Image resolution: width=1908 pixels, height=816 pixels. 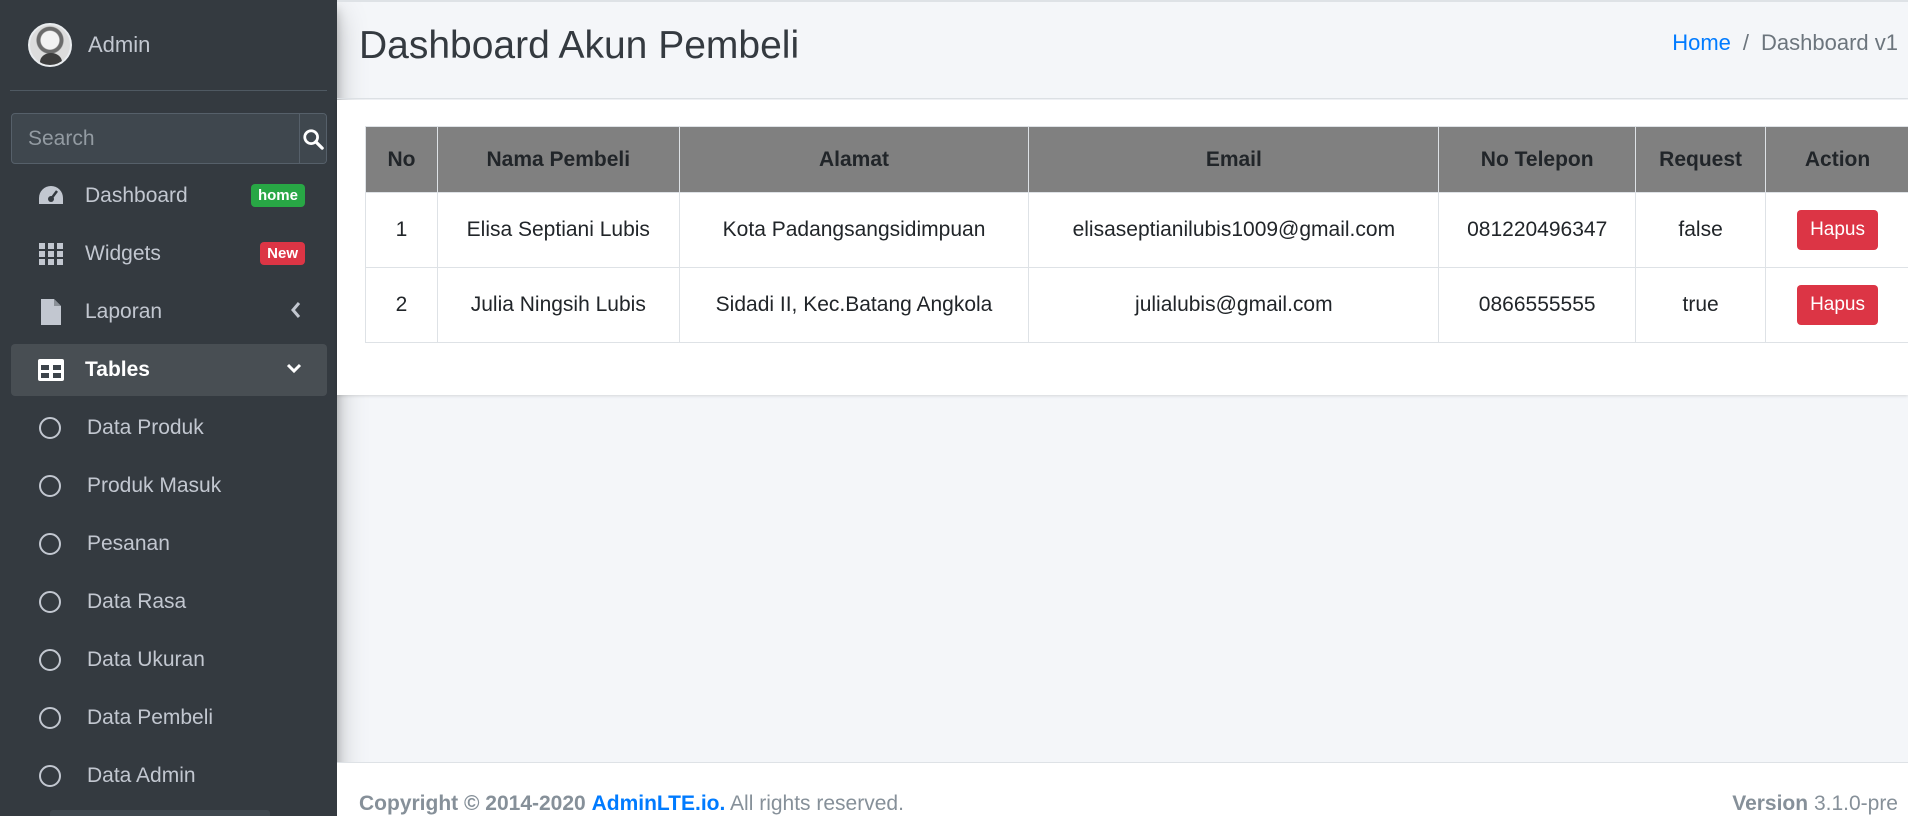 What do you see at coordinates (1701, 305) in the screenshot?
I see `cell-request: true` at bounding box center [1701, 305].